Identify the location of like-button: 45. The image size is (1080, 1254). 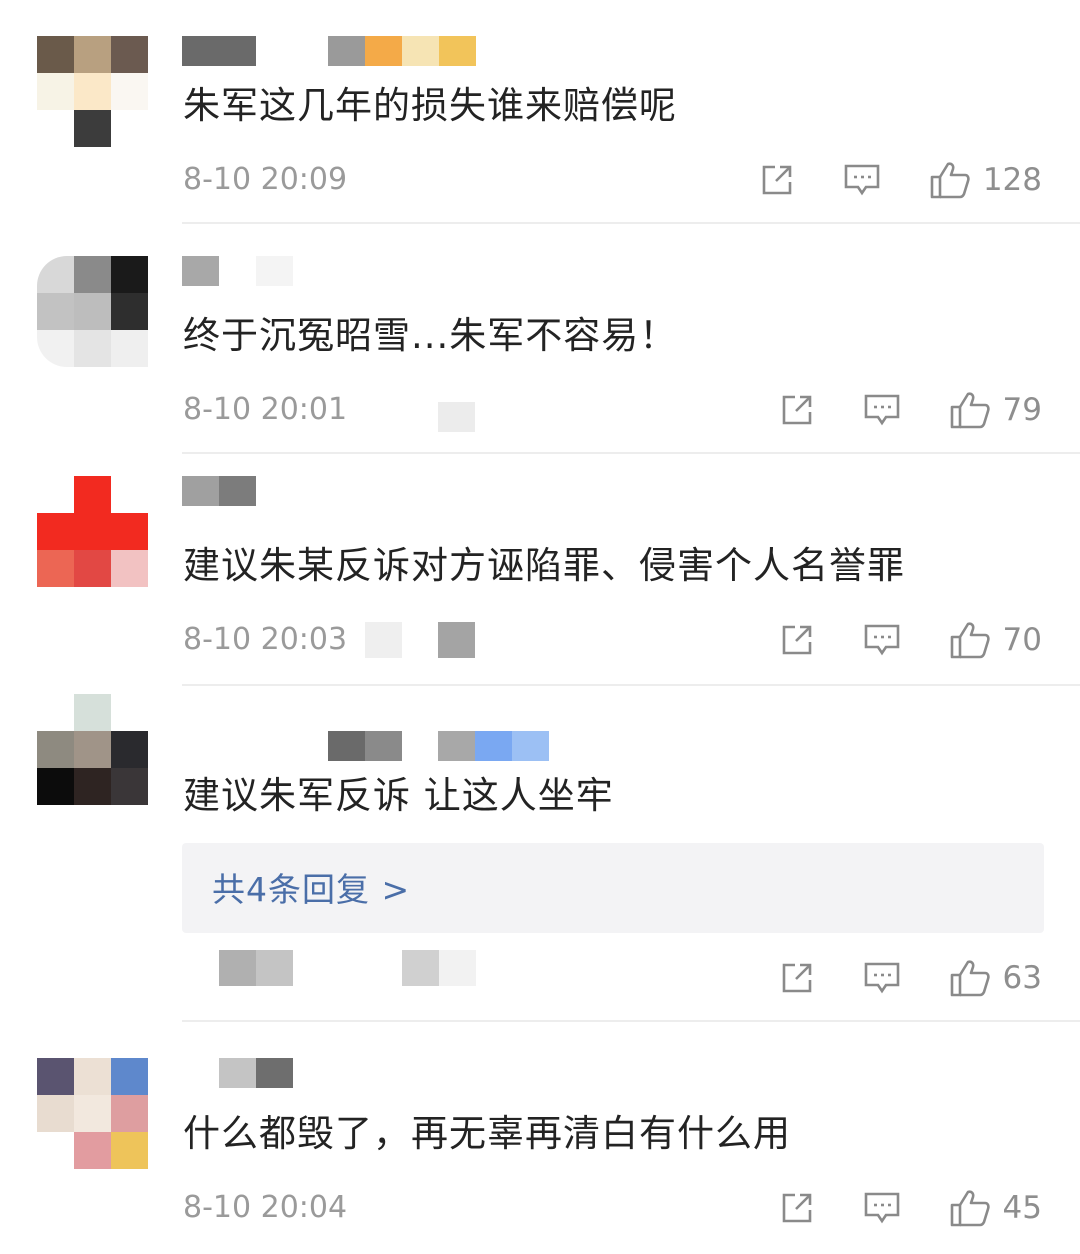
(995, 1208).